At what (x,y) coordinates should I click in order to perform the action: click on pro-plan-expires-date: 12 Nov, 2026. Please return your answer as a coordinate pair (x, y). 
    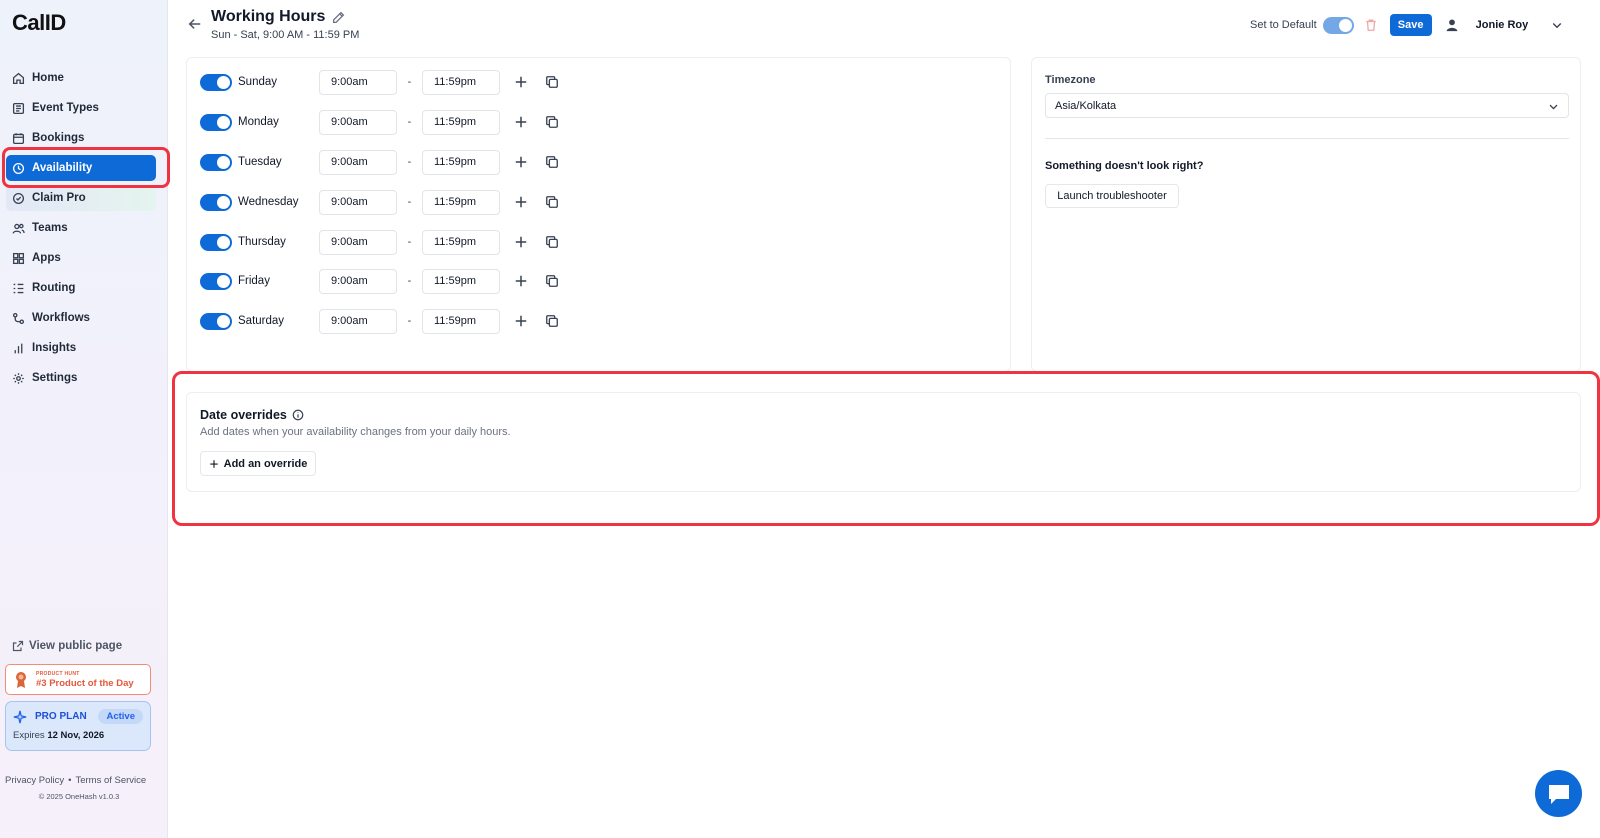
    Looking at the image, I should click on (76, 735).